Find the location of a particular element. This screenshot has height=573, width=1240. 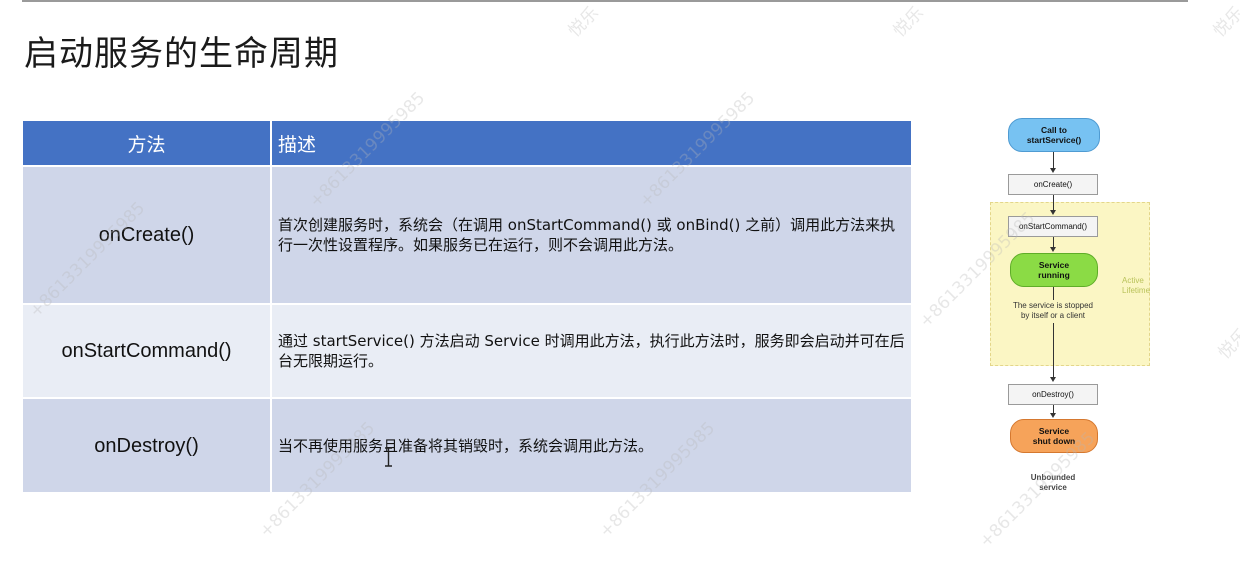

method-name: onCreate() is located at coordinates (147, 234).